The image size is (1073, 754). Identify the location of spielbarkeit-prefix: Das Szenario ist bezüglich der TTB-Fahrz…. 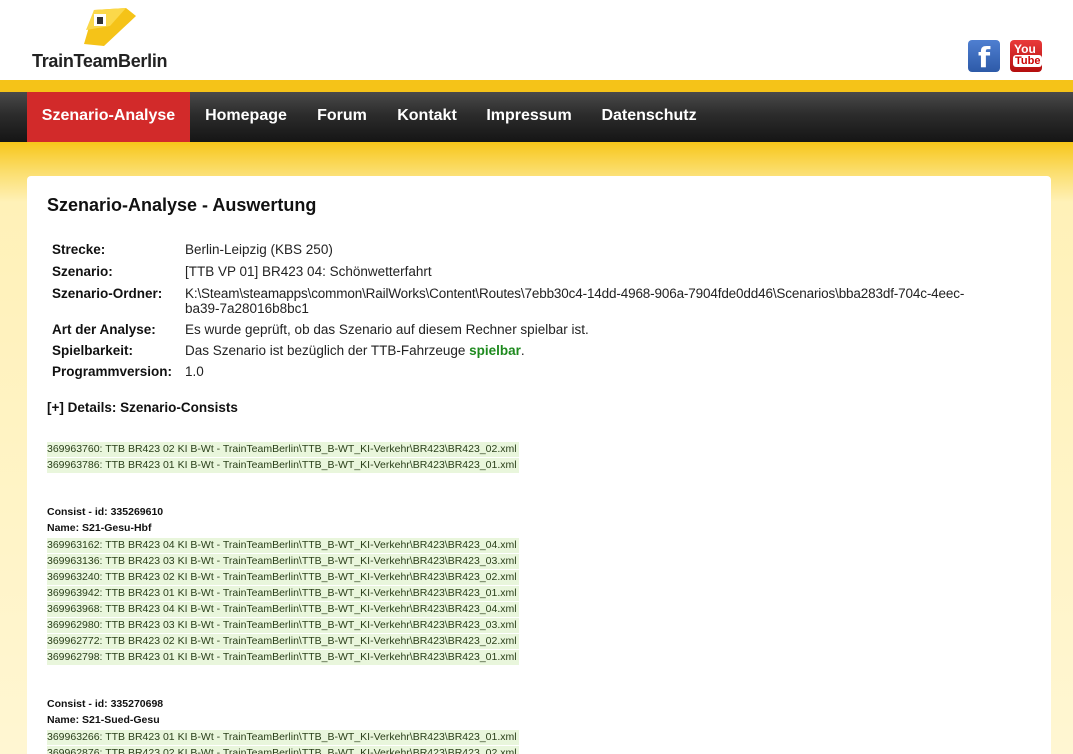
(327, 350).